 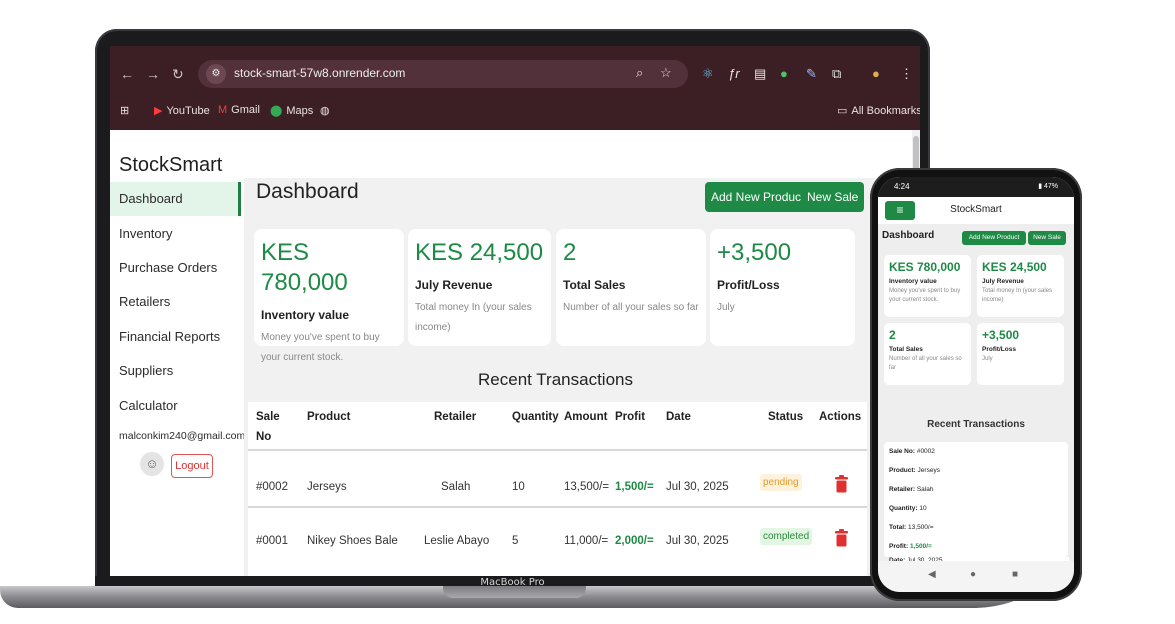 What do you see at coordinates (443, 74) in the screenshot?
I see `address-bar: ⚙ stock-smart-57w8.onrender.com ⌕ ☆` at bounding box center [443, 74].